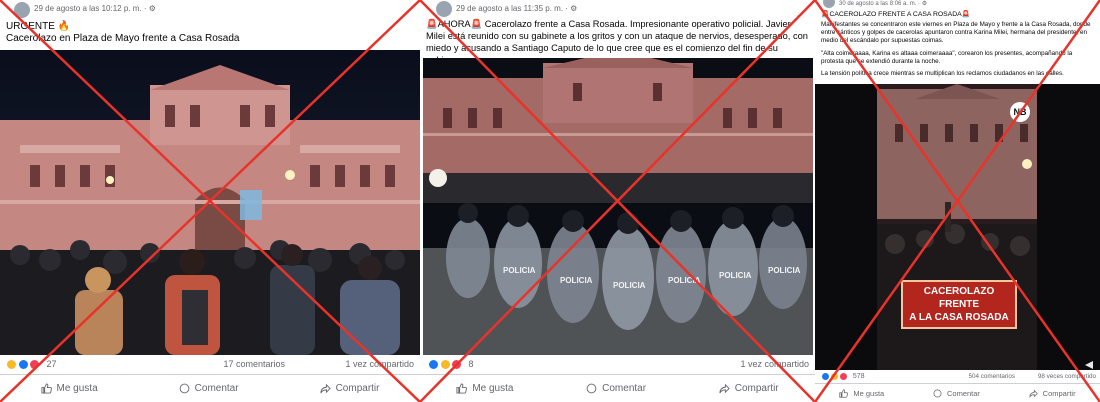 This screenshot has height=402, width=1100. What do you see at coordinates (445, 365) in the screenshot?
I see `sad-icon` at bounding box center [445, 365].